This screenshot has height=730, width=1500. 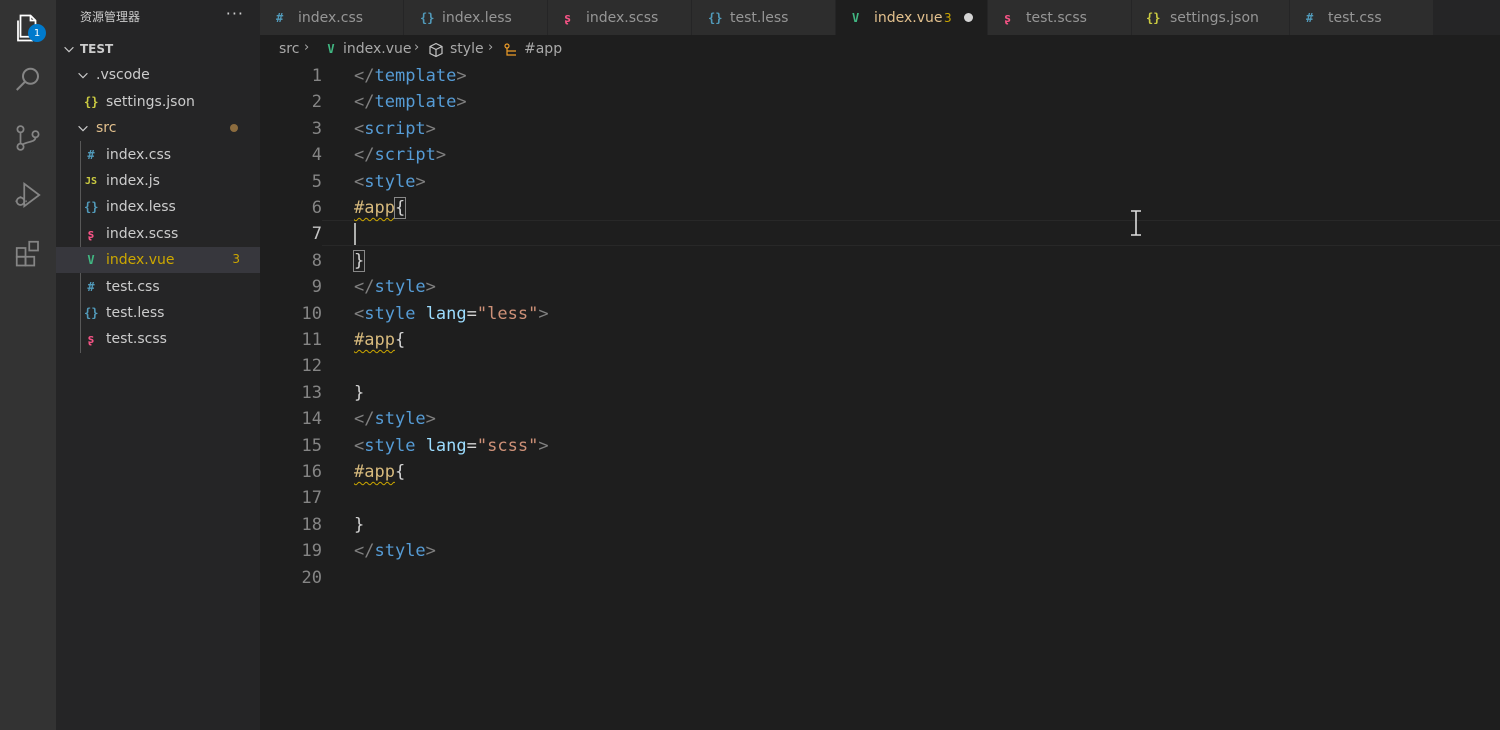 I want to click on matched-bracket-token: }, so click(x=359, y=260).